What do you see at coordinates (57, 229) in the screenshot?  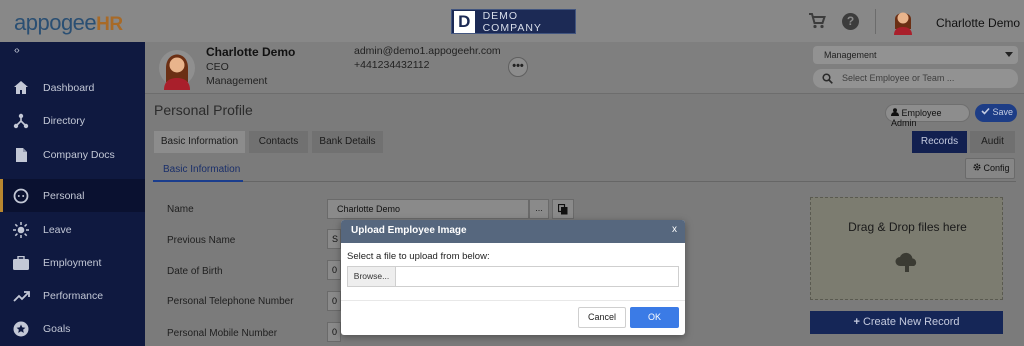 I see `sidebar-item-label: Leave` at bounding box center [57, 229].